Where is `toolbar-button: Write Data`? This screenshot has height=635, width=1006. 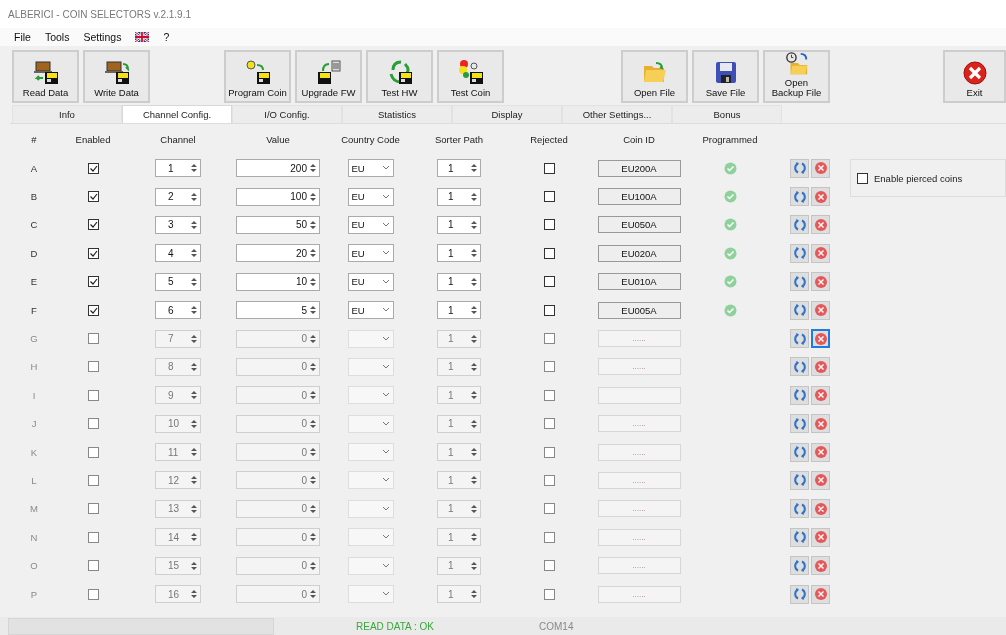 toolbar-button: Write Data is located at coordinates (116, 76).